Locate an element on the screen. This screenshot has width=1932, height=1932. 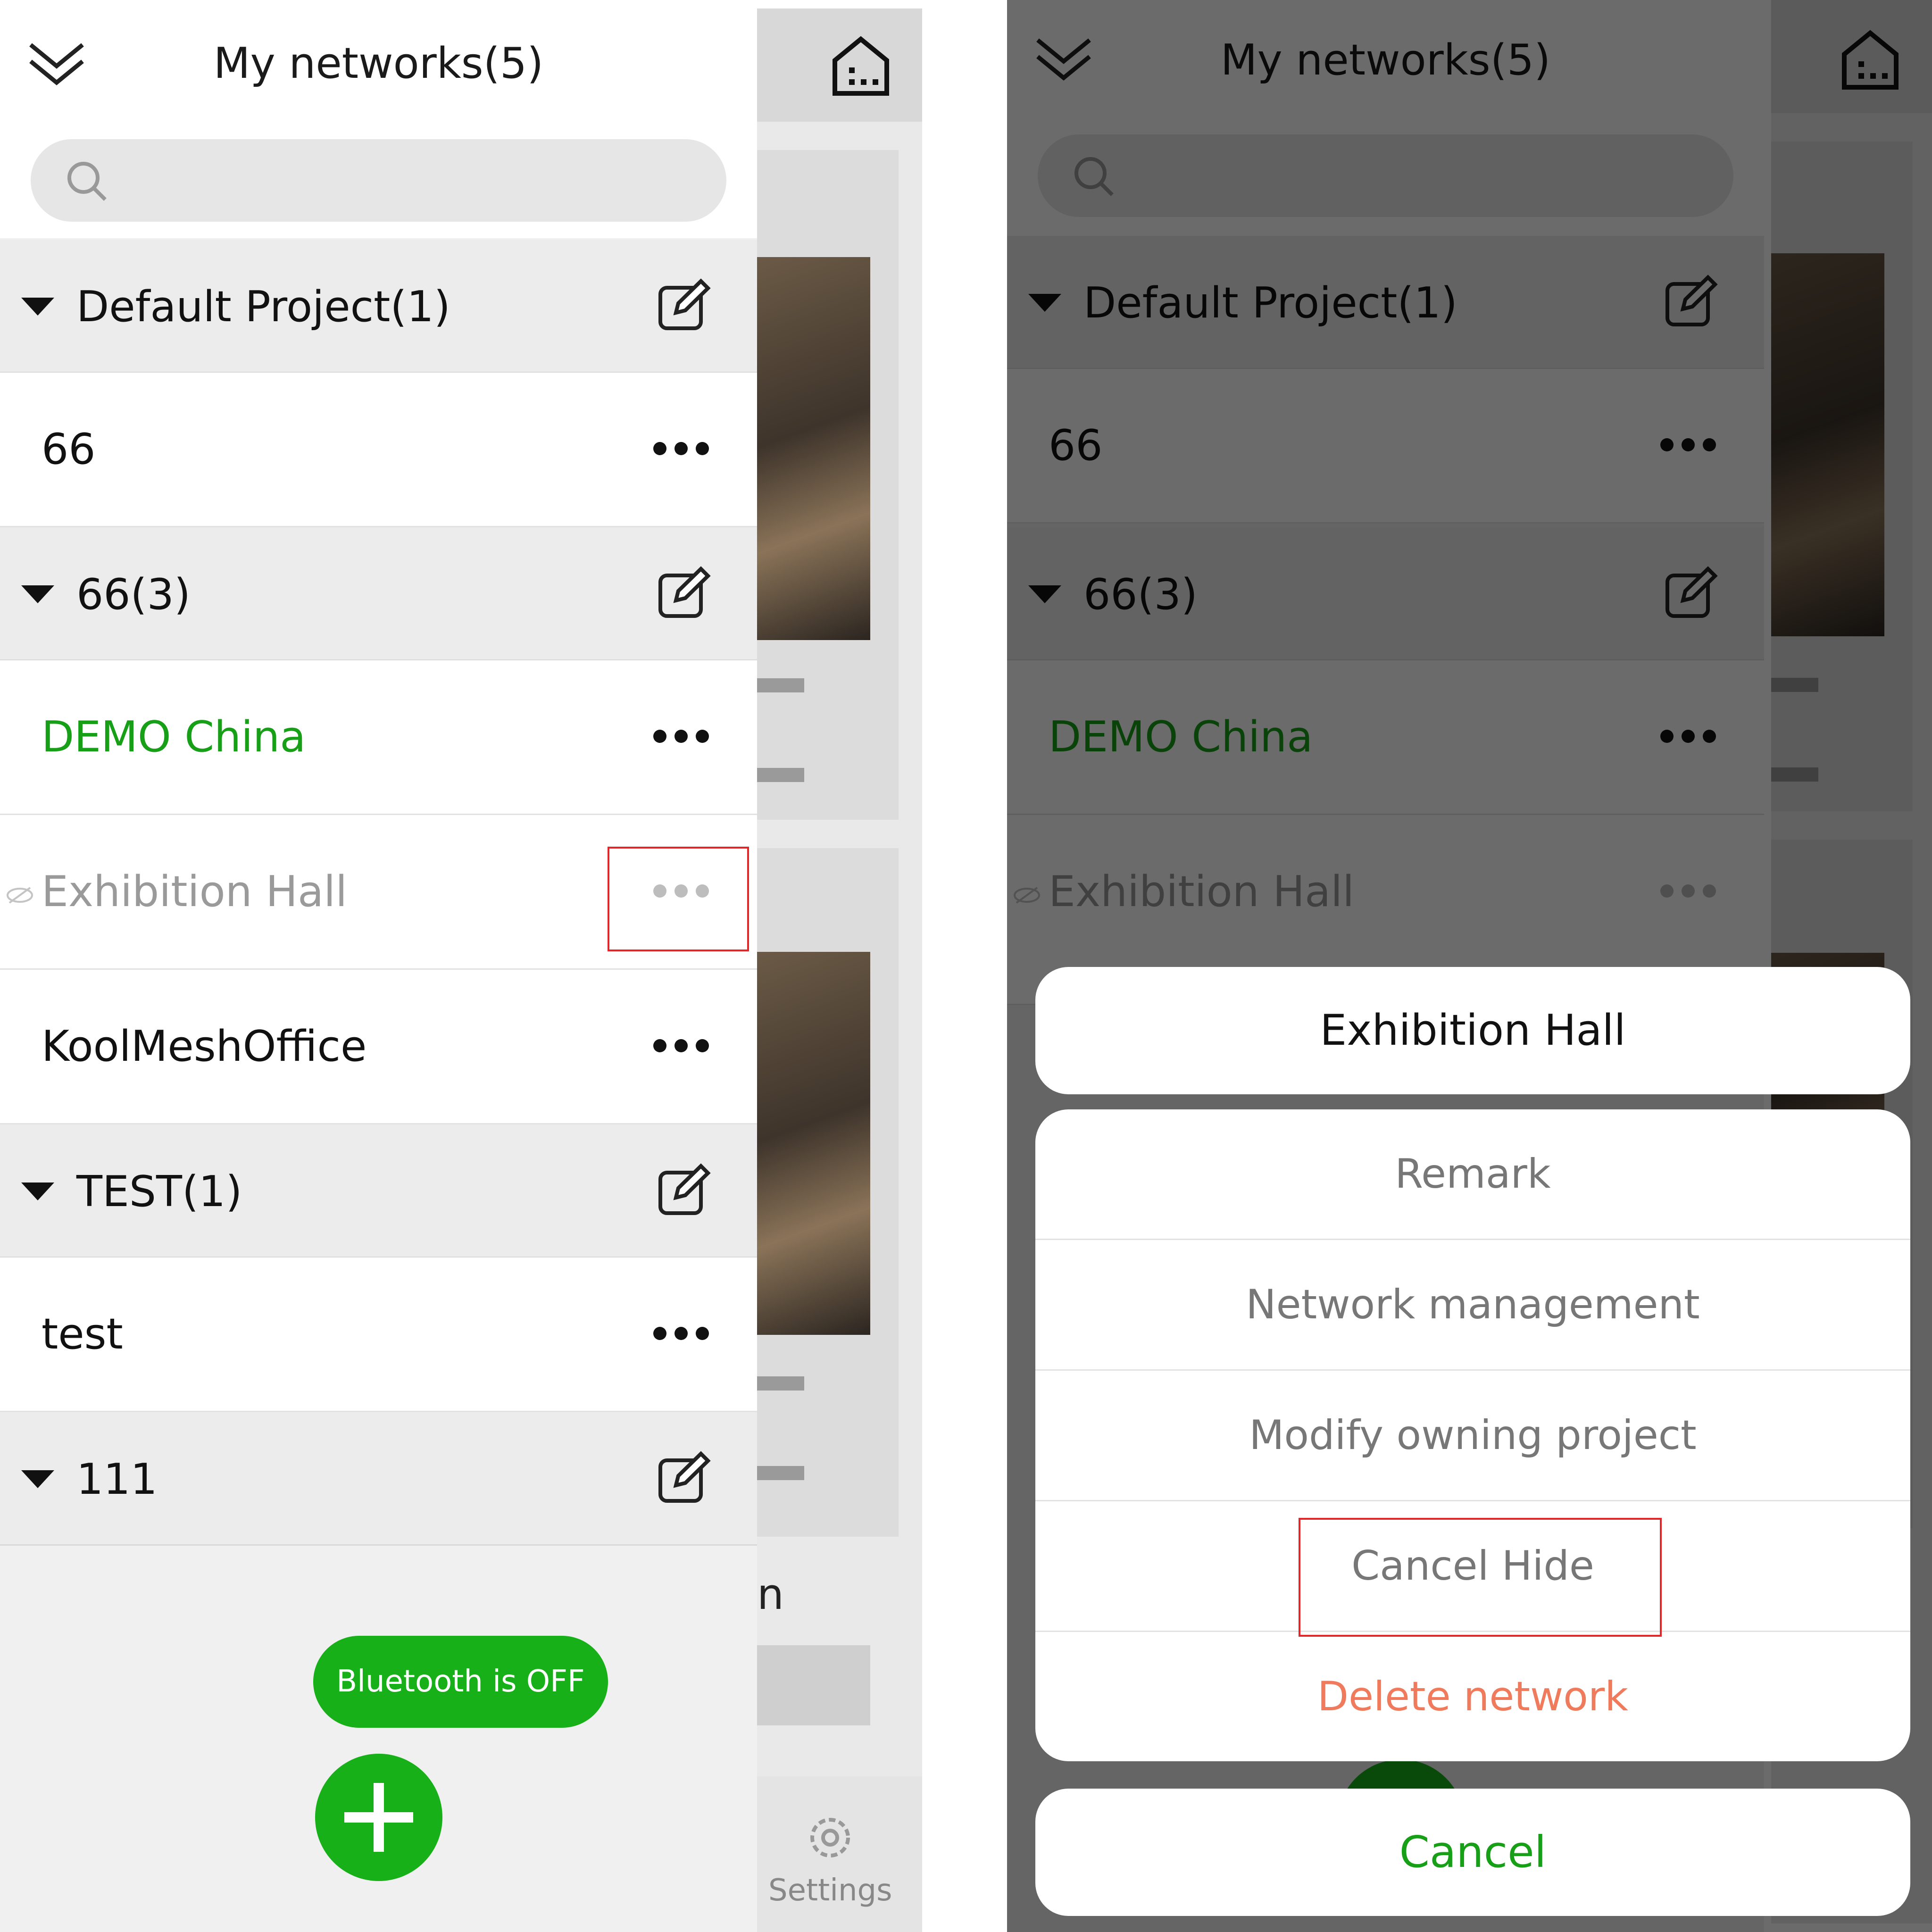
remark-option: Remark is located at coordinates (1473, 1174).